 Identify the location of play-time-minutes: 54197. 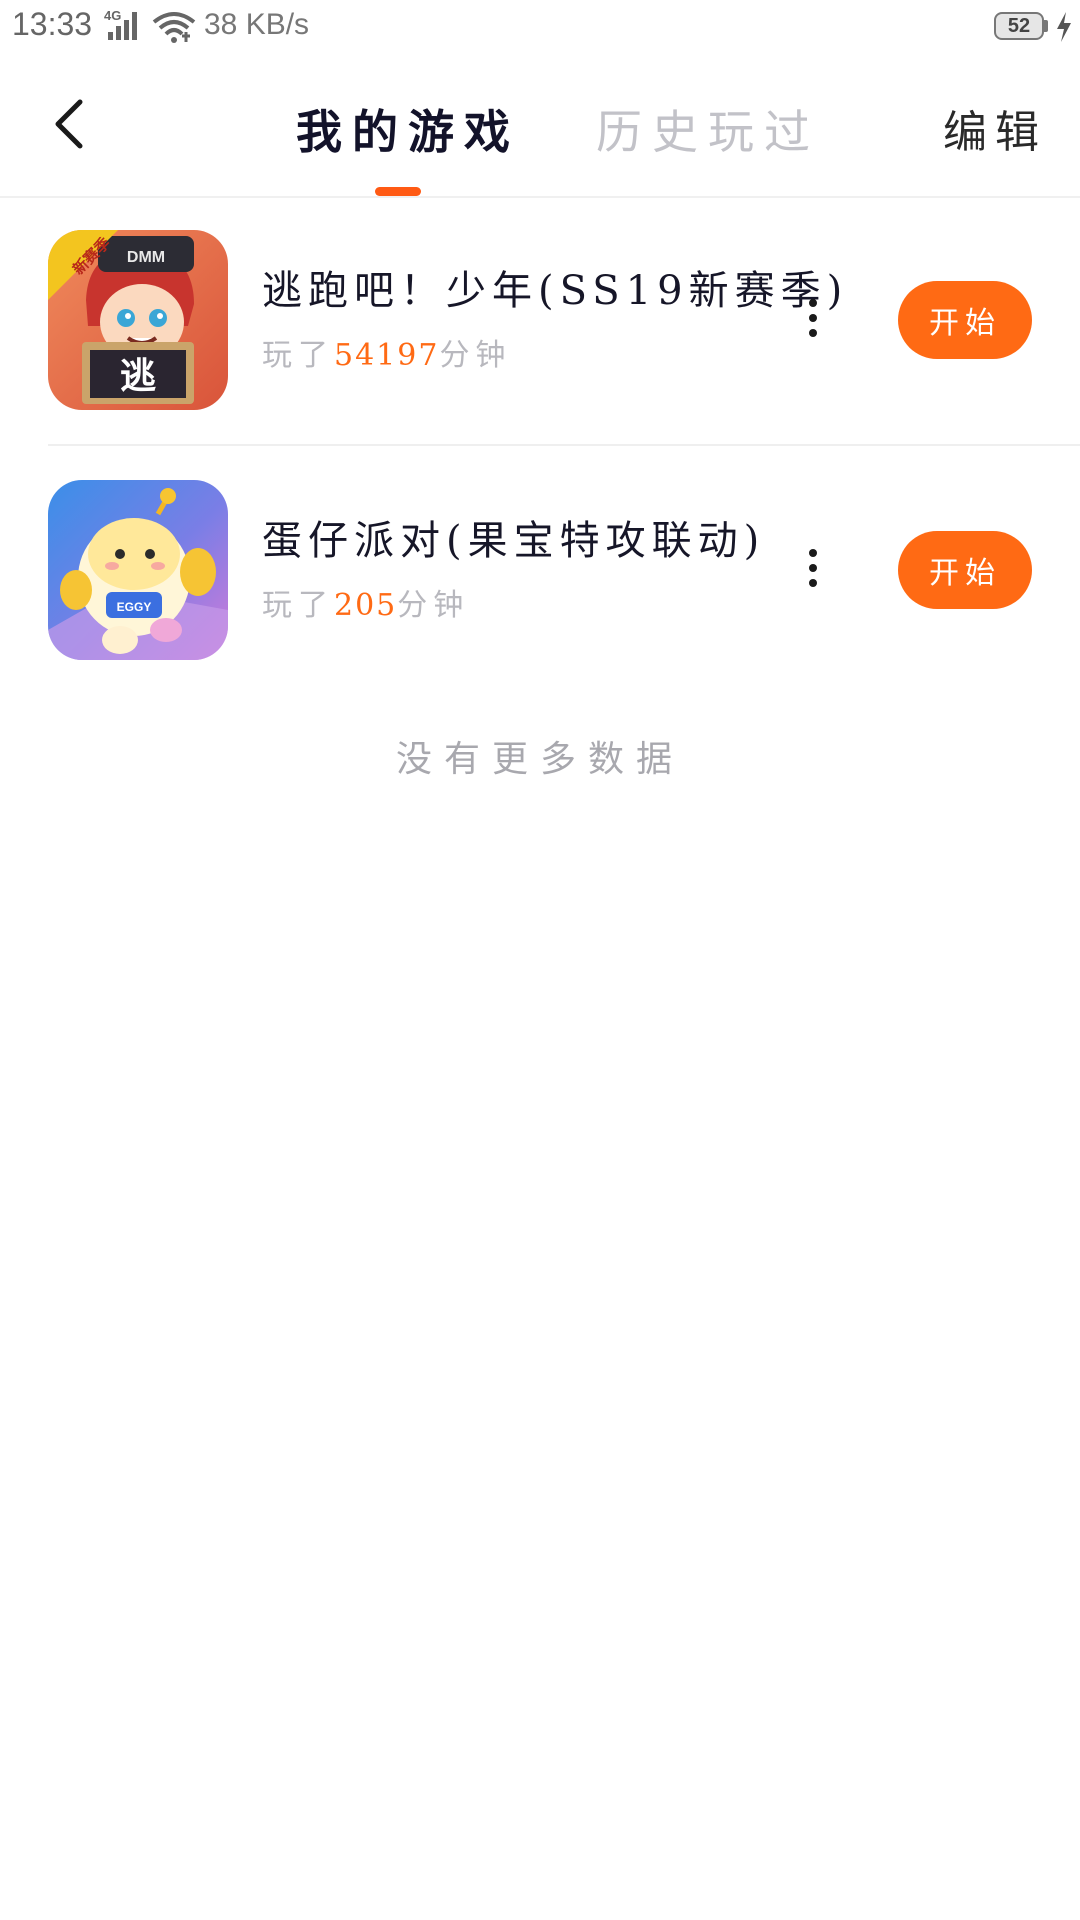
(387, 355).